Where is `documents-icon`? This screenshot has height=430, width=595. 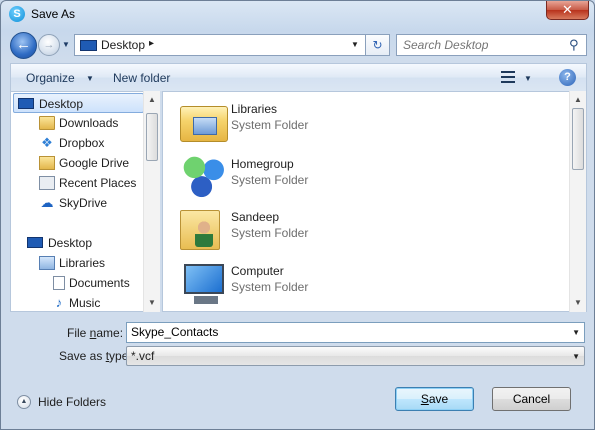
documents-icon is located at coordinates (59, 283).